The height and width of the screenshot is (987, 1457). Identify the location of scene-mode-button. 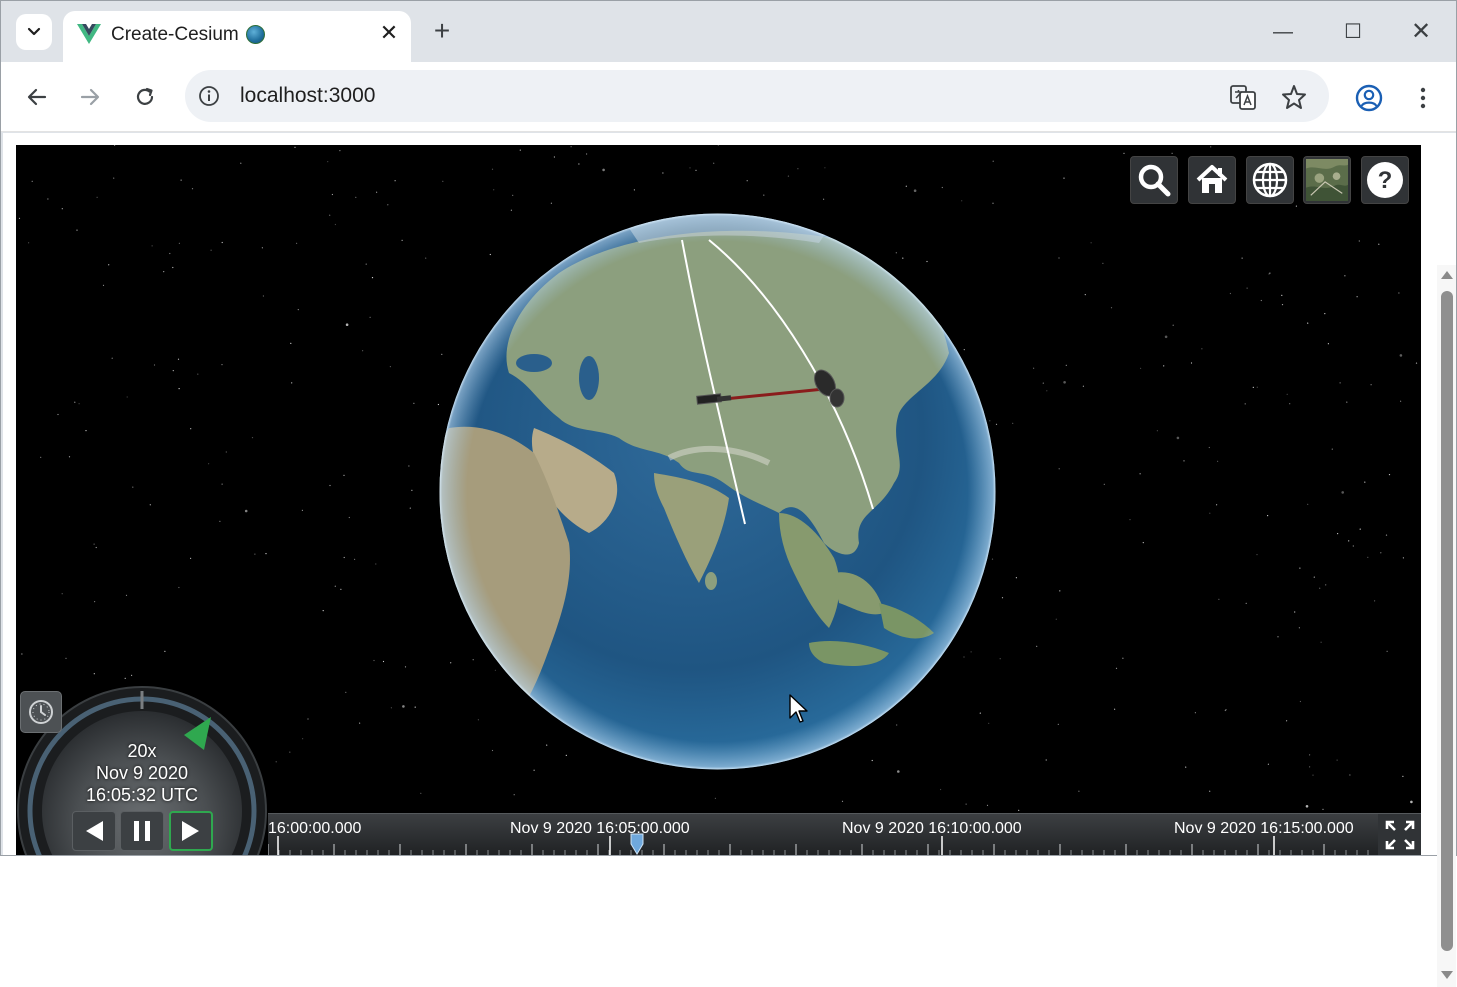
(1270, 180).